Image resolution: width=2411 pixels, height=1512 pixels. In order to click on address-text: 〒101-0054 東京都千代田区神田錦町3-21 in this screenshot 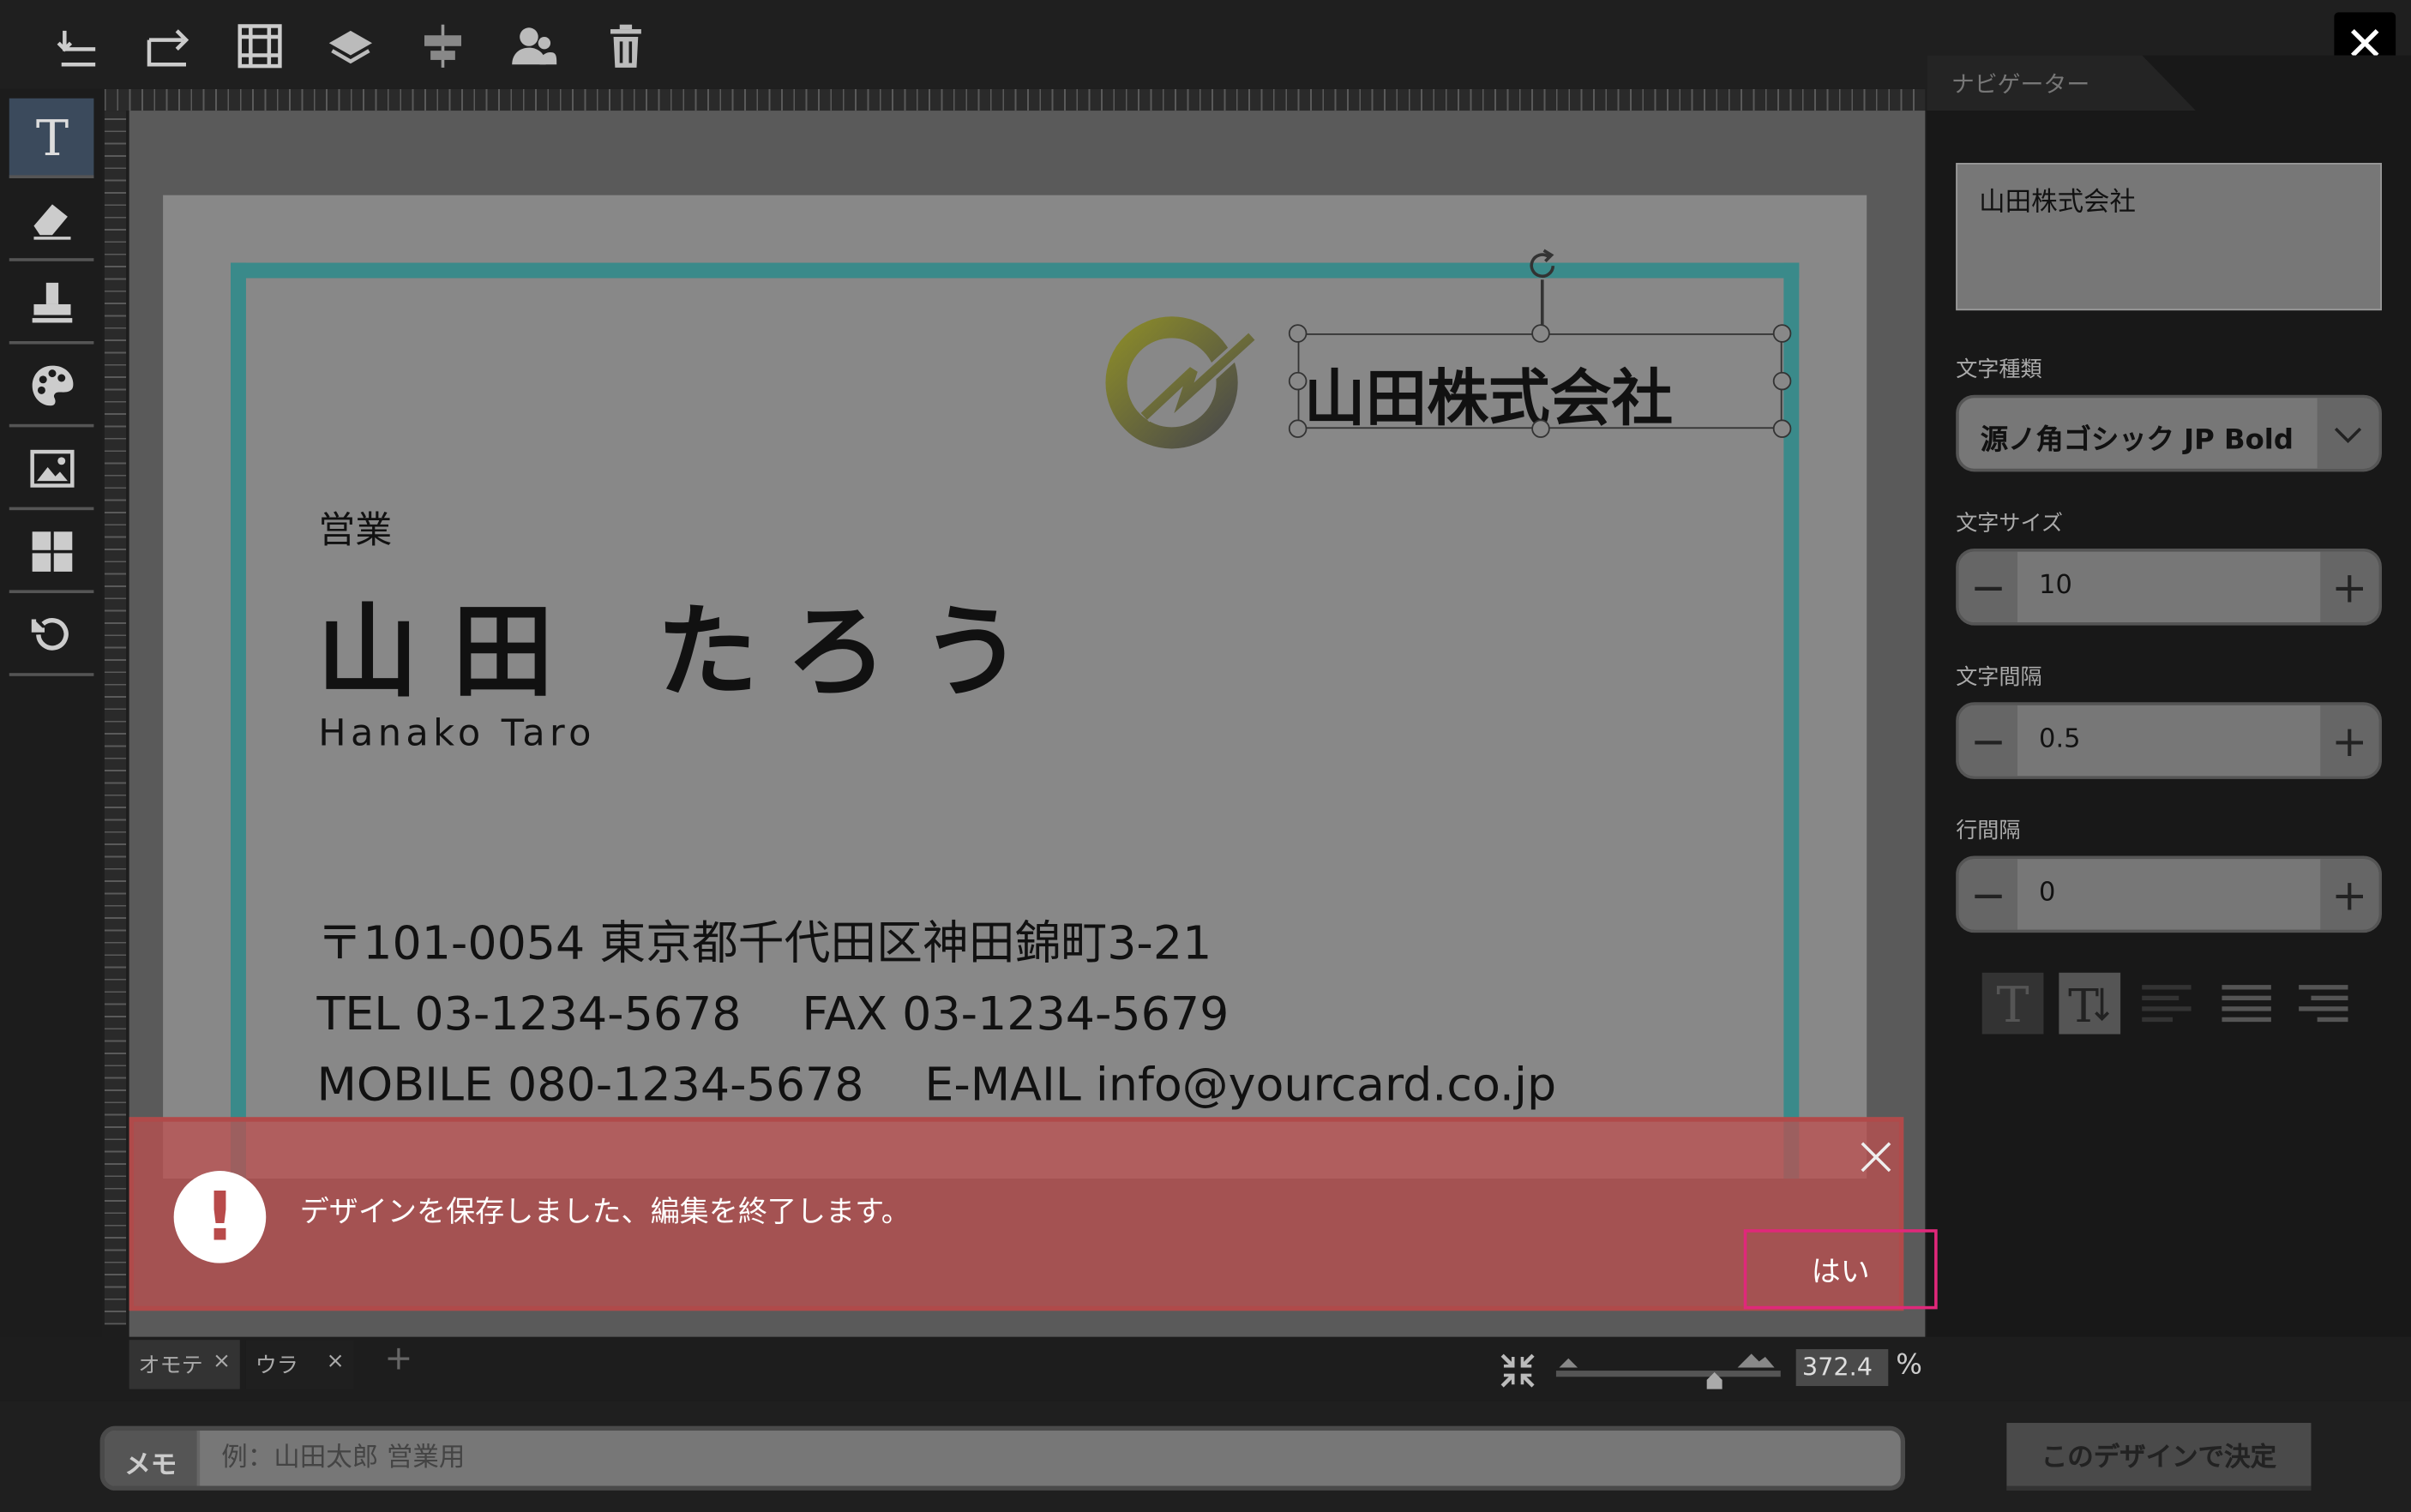, I will do `click(764, 939)`.